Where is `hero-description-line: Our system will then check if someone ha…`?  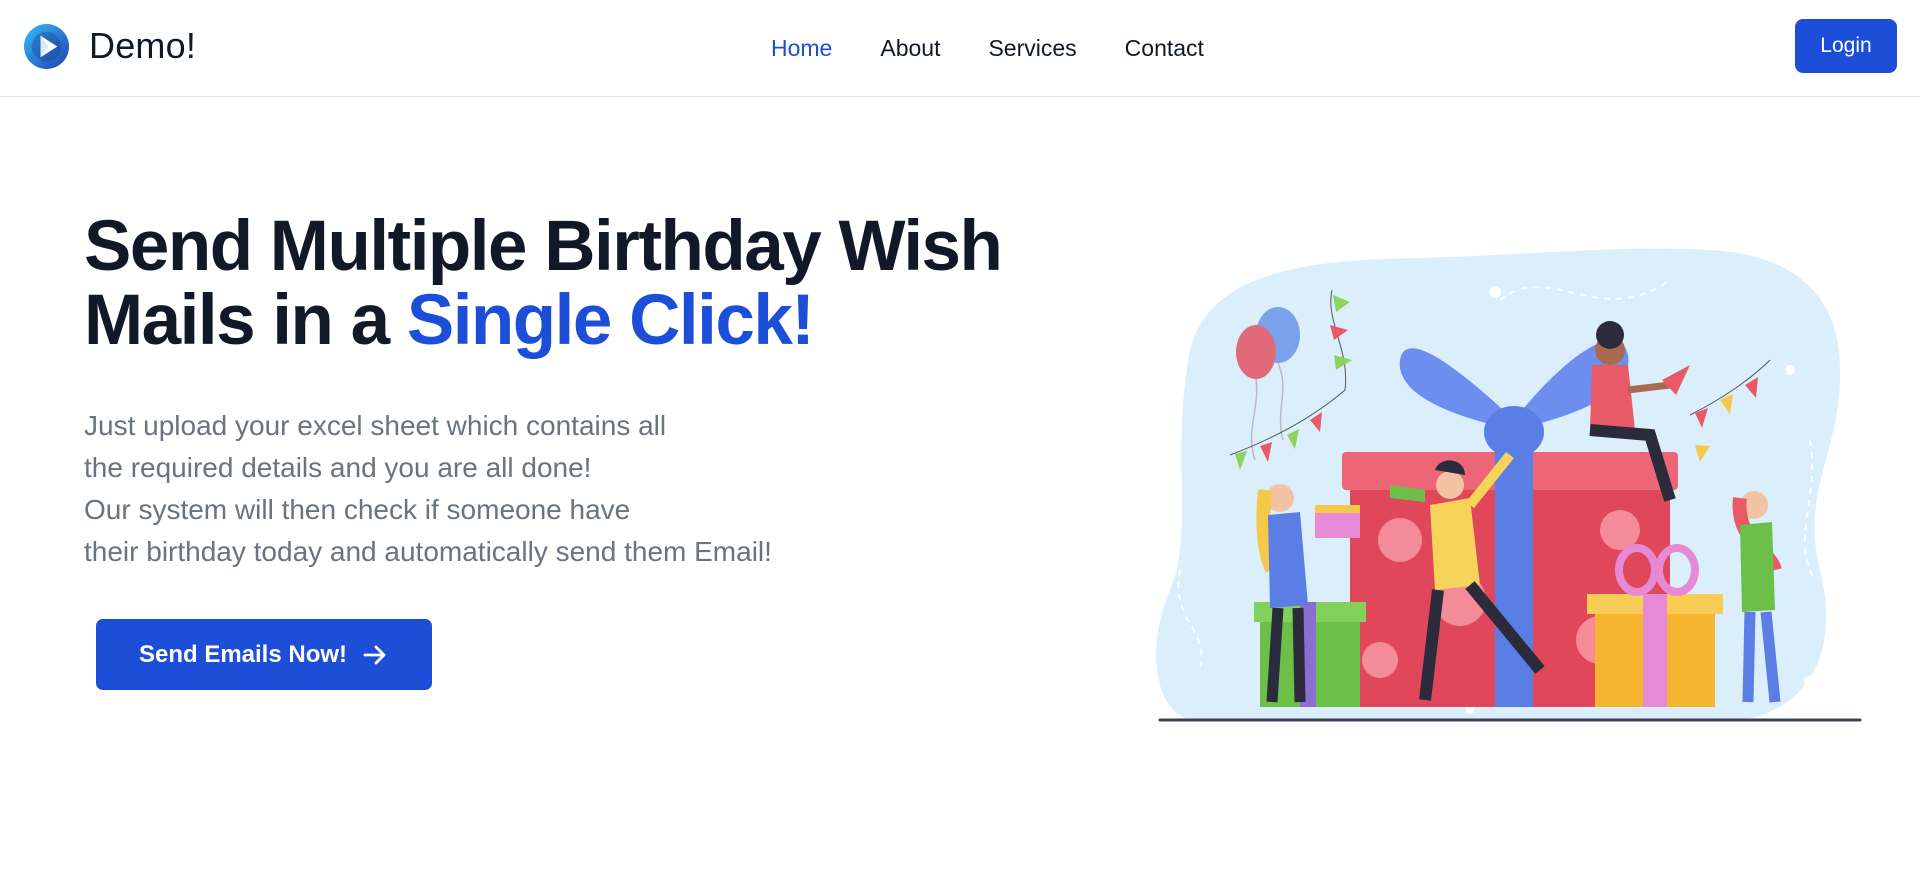
hero-description-line: Our system will then check if someone ha… is located at coordinates (357, 509).